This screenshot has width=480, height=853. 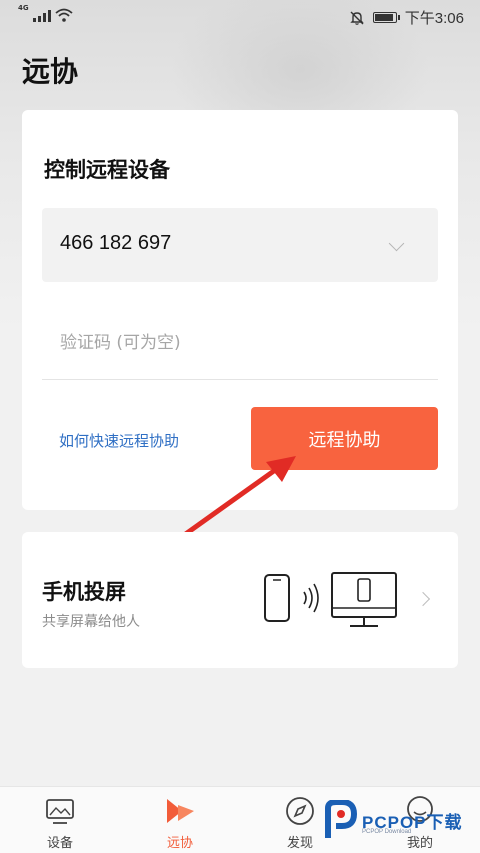 I want to click on nav-item-remote-assist: 远协, so click(x=180, y=820).